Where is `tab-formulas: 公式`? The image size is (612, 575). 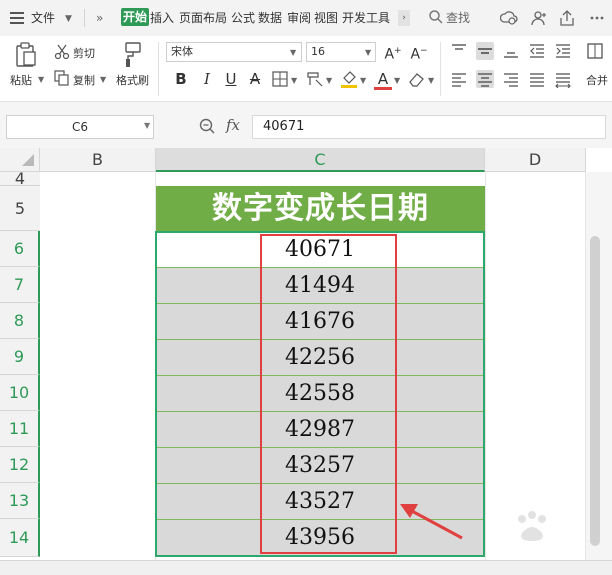
tab-formulas: 公式 is located at coordinates (243, 18).